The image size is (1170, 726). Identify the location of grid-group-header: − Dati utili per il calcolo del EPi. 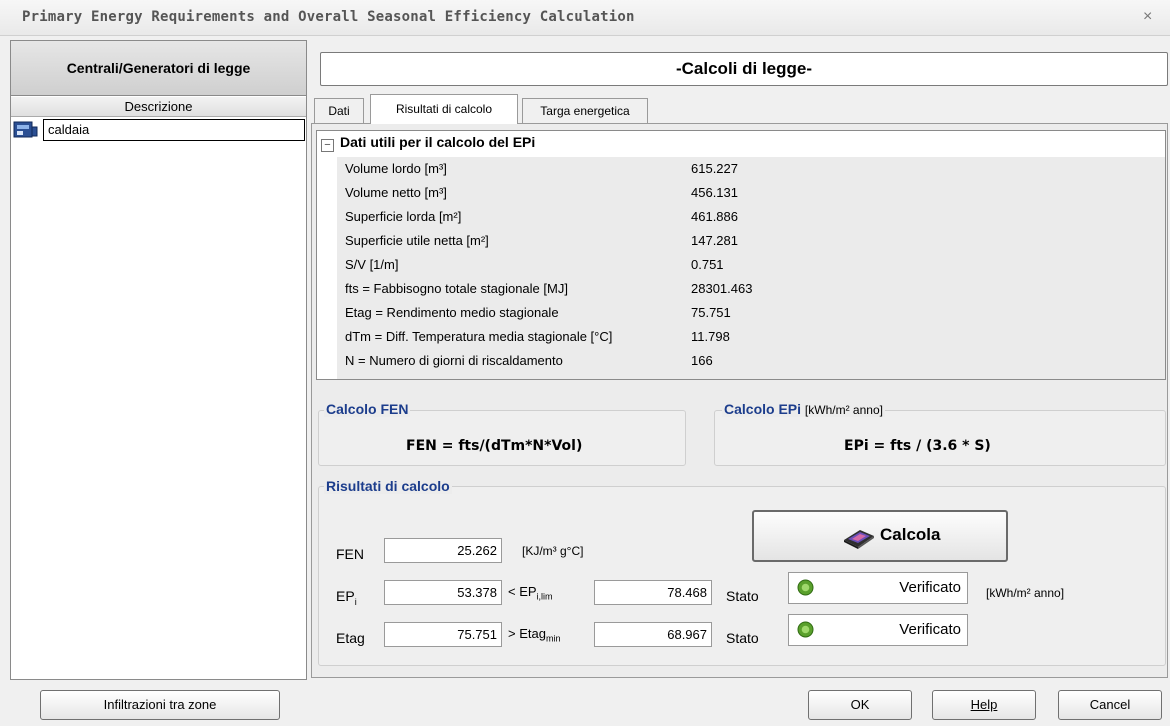
(428, 143).